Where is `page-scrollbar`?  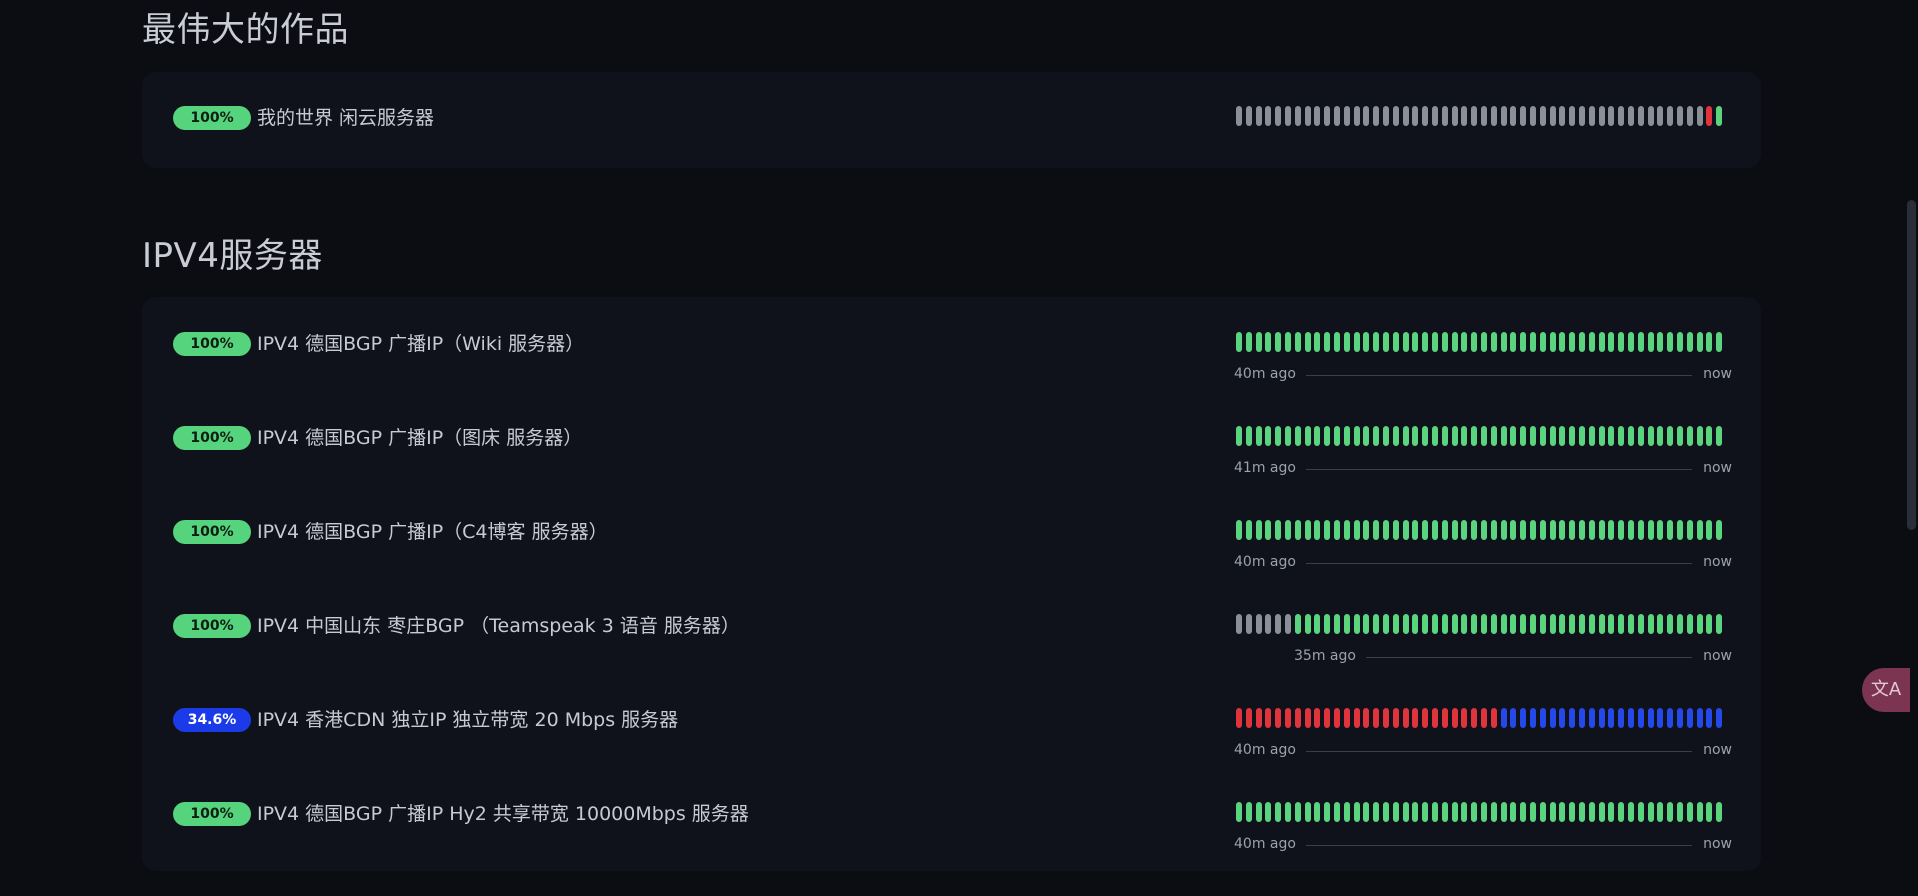 page-scrollbar is located at coordinates (1911, 365).